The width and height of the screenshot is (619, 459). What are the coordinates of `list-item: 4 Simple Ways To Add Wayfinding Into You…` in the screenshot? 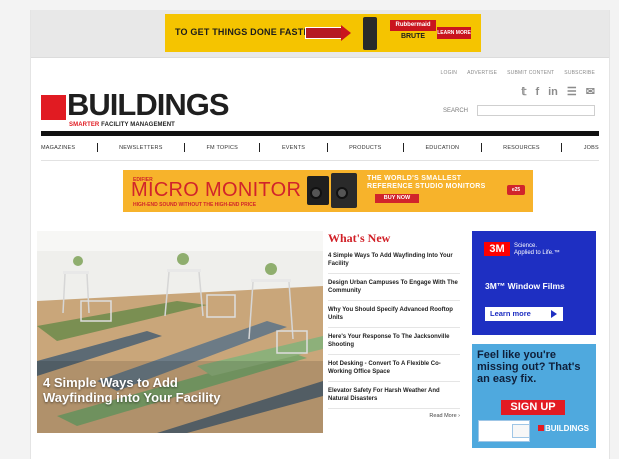 It's located at (394, 263).